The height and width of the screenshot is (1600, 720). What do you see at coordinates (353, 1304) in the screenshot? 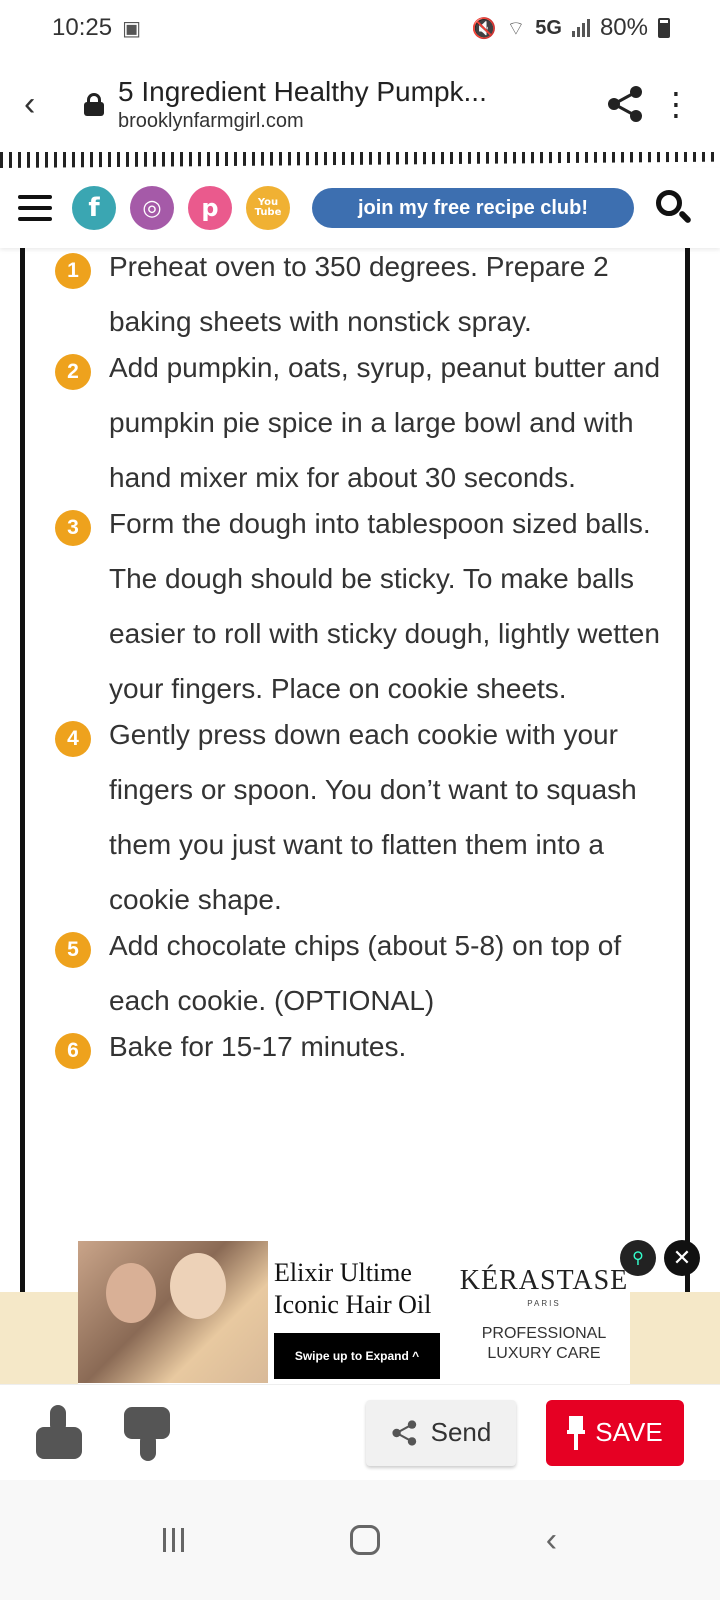
I see `ad-headline-line2: Iconic Hair Oil` at bounding box center [353, 1304].